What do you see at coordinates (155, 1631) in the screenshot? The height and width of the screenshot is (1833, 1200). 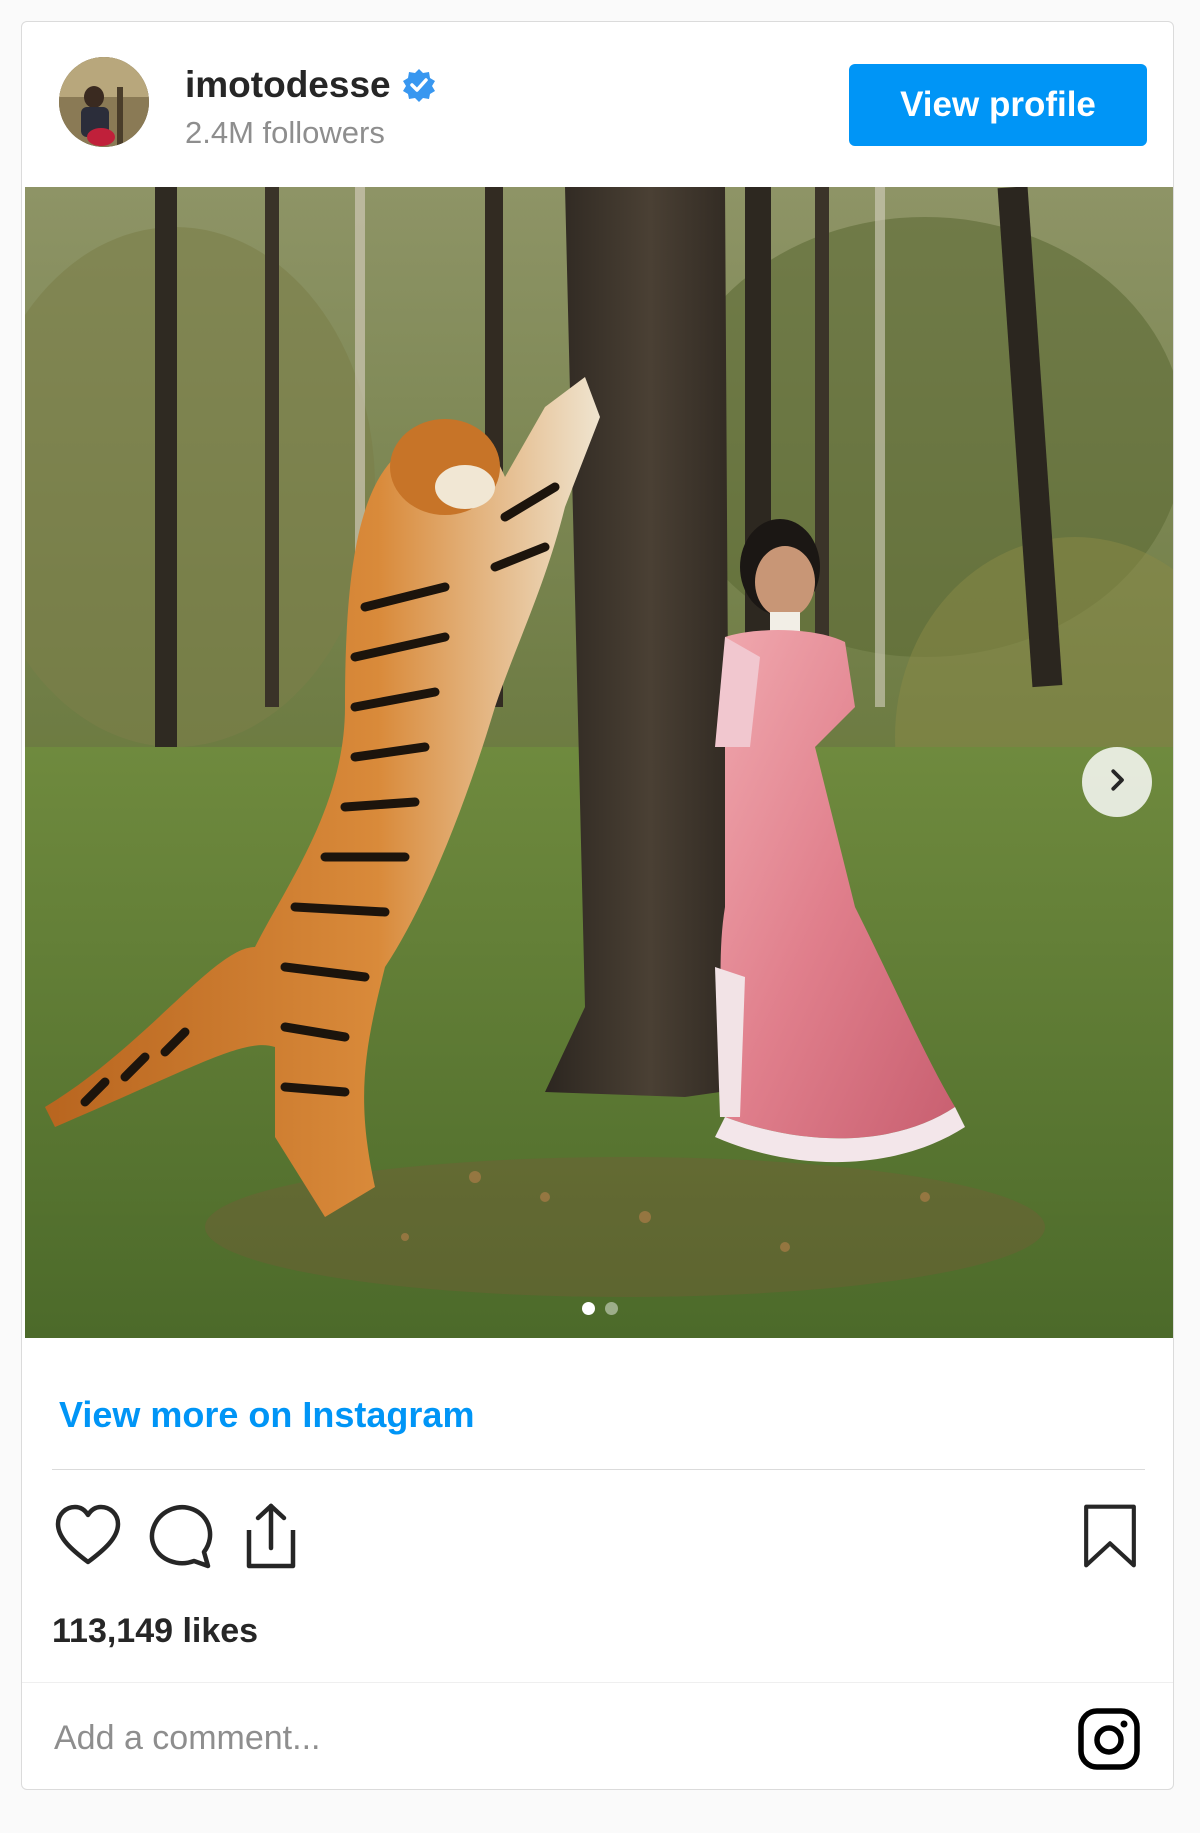 I see `likes-count: 113,149 likes` at bounding box center [155, 1631].